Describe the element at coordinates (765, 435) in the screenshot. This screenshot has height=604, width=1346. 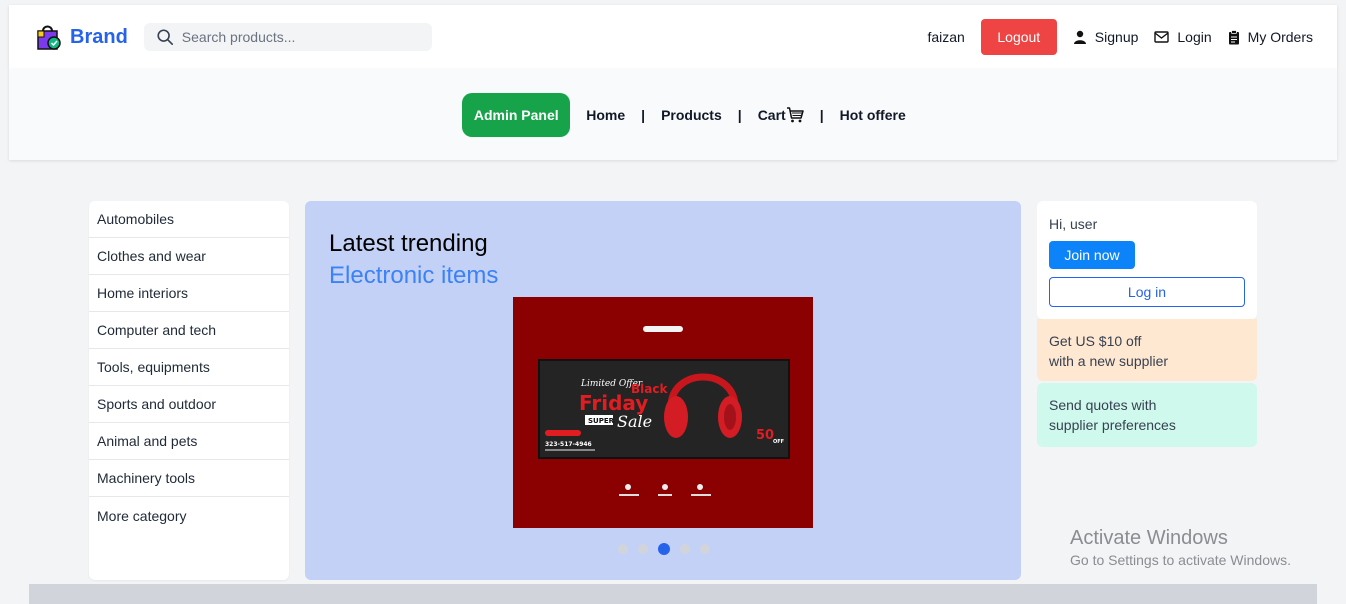
I see `svg-text: 50` at that location.